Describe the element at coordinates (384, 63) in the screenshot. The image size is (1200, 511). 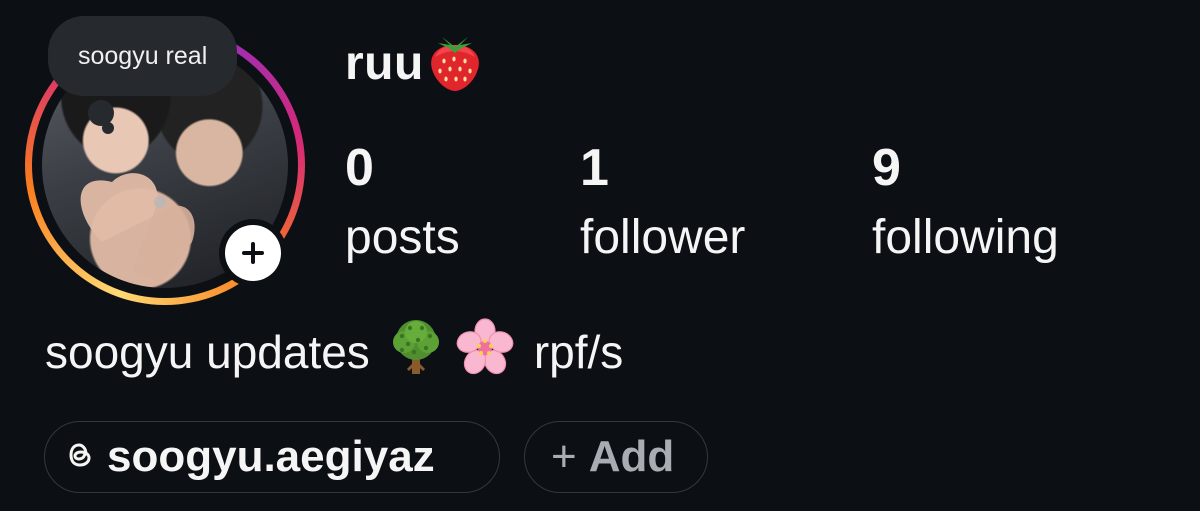
I see `username: ruu` at that location.